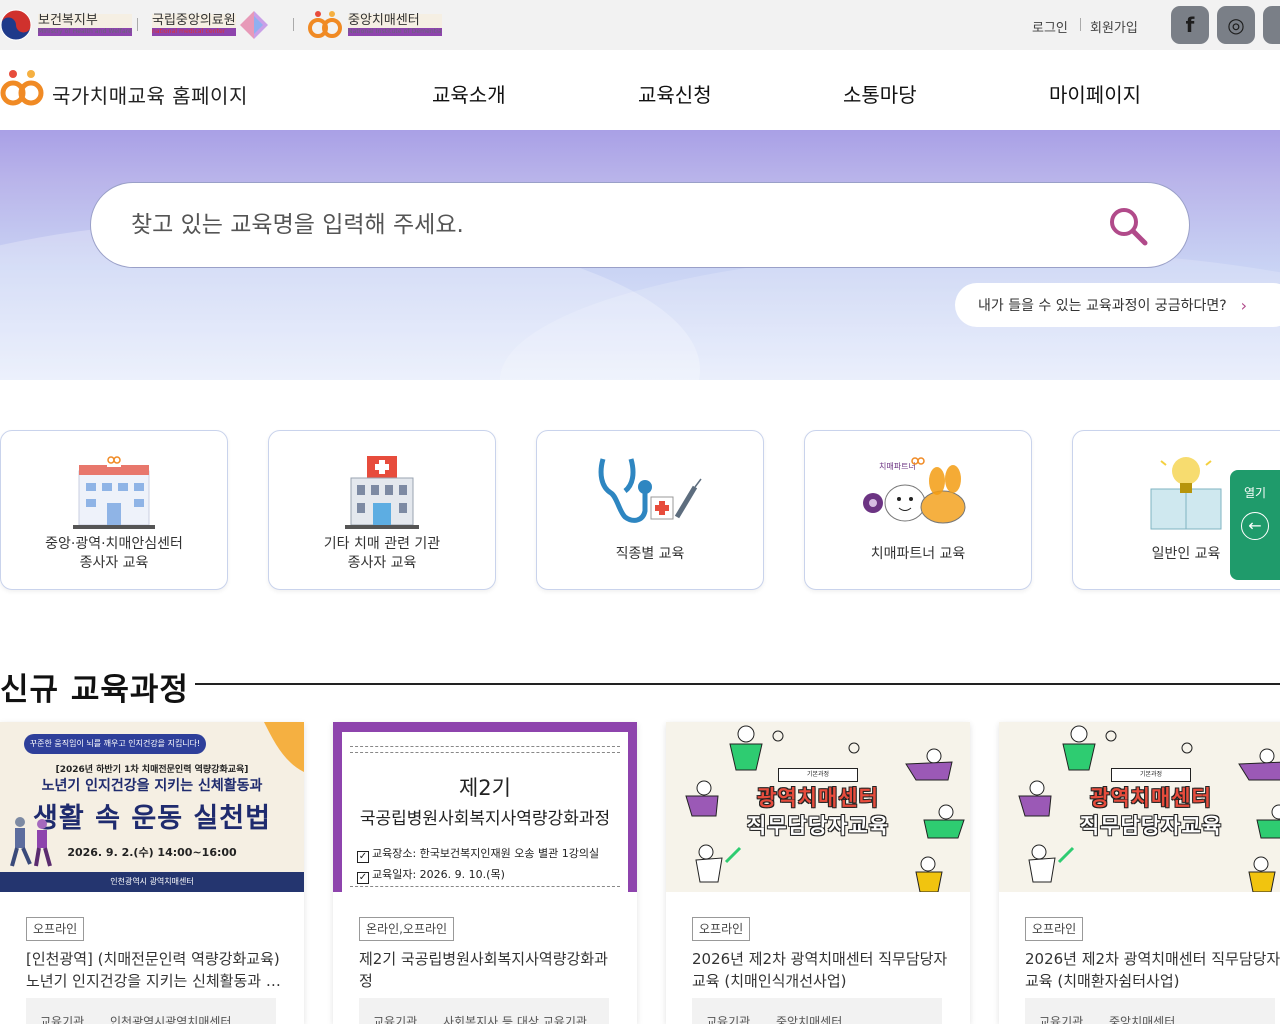  I want to click on exercise-people-icon, so click(31, 842).